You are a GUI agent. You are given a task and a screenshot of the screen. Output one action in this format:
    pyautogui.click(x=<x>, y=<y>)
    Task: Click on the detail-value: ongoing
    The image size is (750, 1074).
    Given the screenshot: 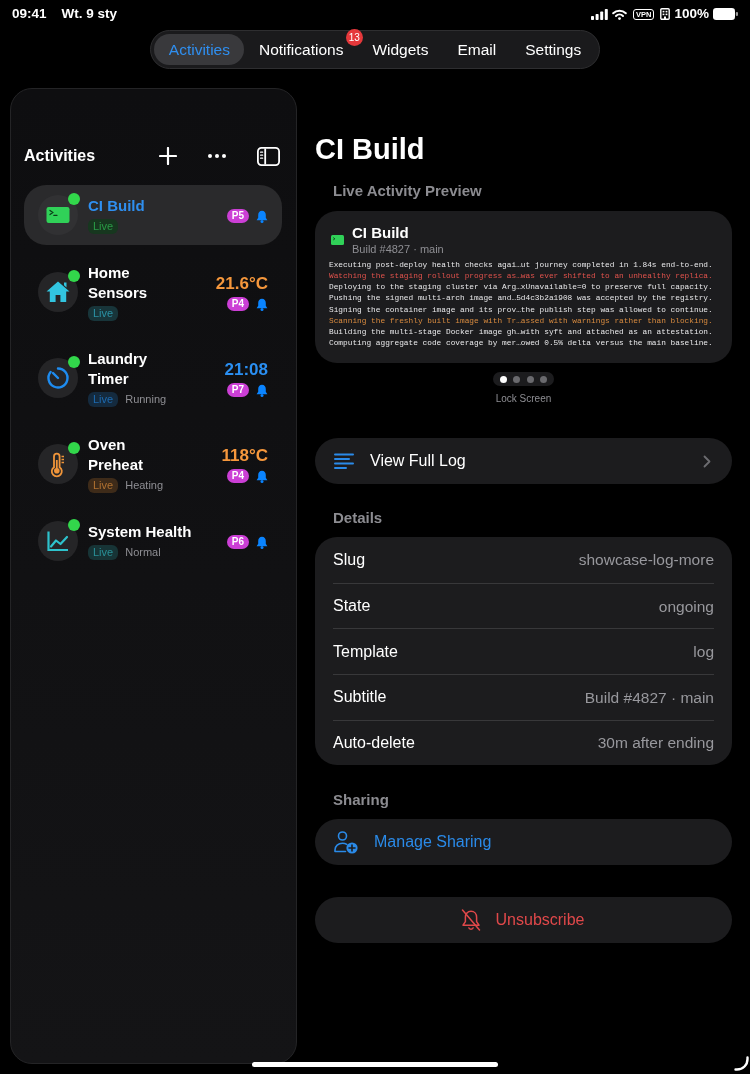 What is the action you would take?
    pyautogui.click(x=686, y=606)
    